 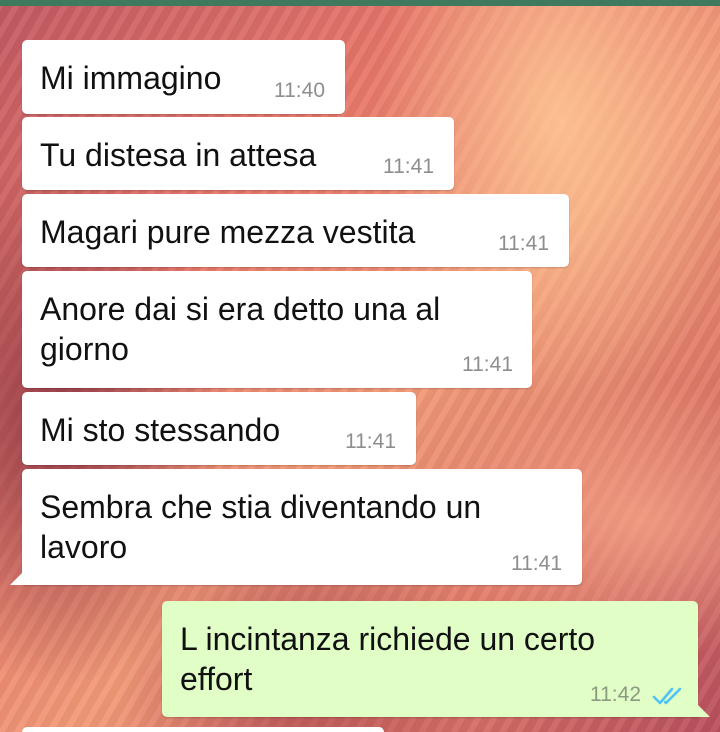 What do you see at coordinates (178, 155) in the screenshot?
I see `message-text: Tu distesa in attesa` at bounding box center [178, 155].